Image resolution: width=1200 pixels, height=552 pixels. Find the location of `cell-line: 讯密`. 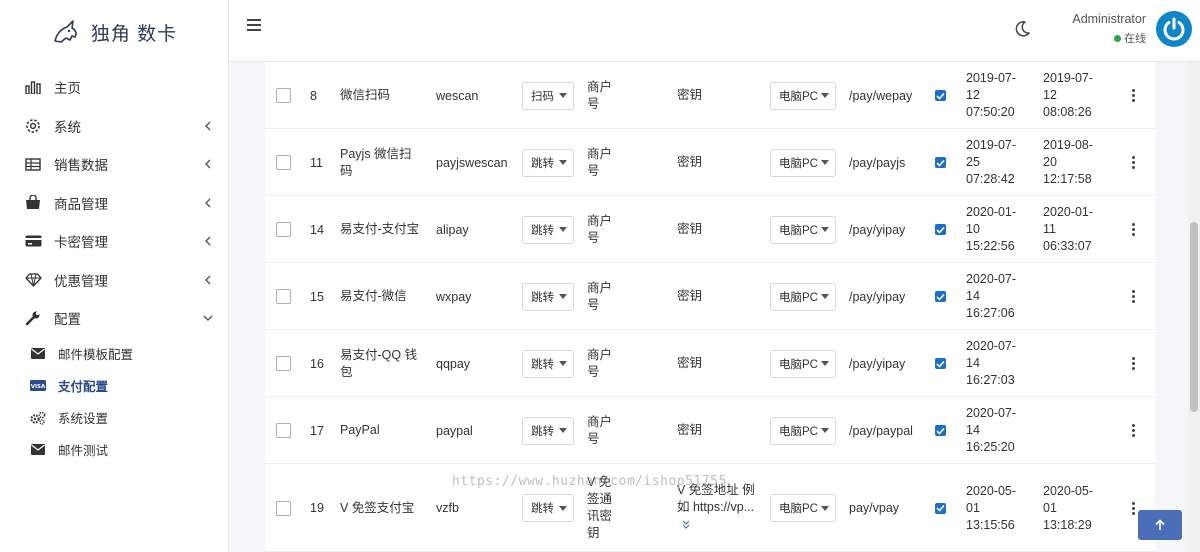

cell-line: 讯密 is located at coordinates (600, 516).